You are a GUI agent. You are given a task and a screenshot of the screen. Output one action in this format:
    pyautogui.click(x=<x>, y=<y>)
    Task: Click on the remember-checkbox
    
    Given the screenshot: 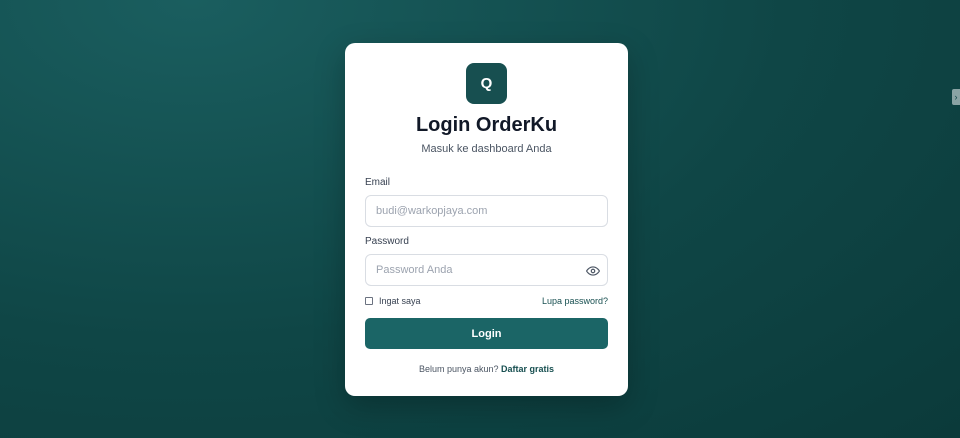 What is the action you would take?
    pyautogui.click(x=369, y=301)
    